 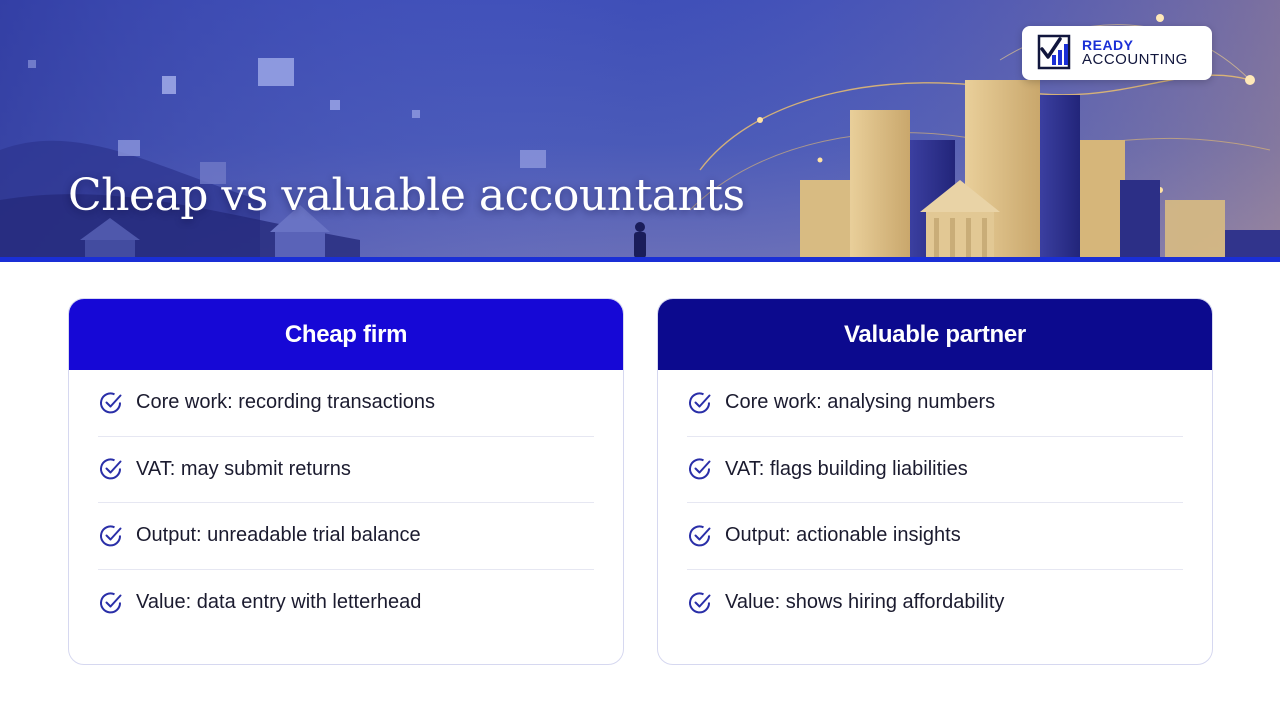 I want to click on hero-divider, so click(x=640, y=259).